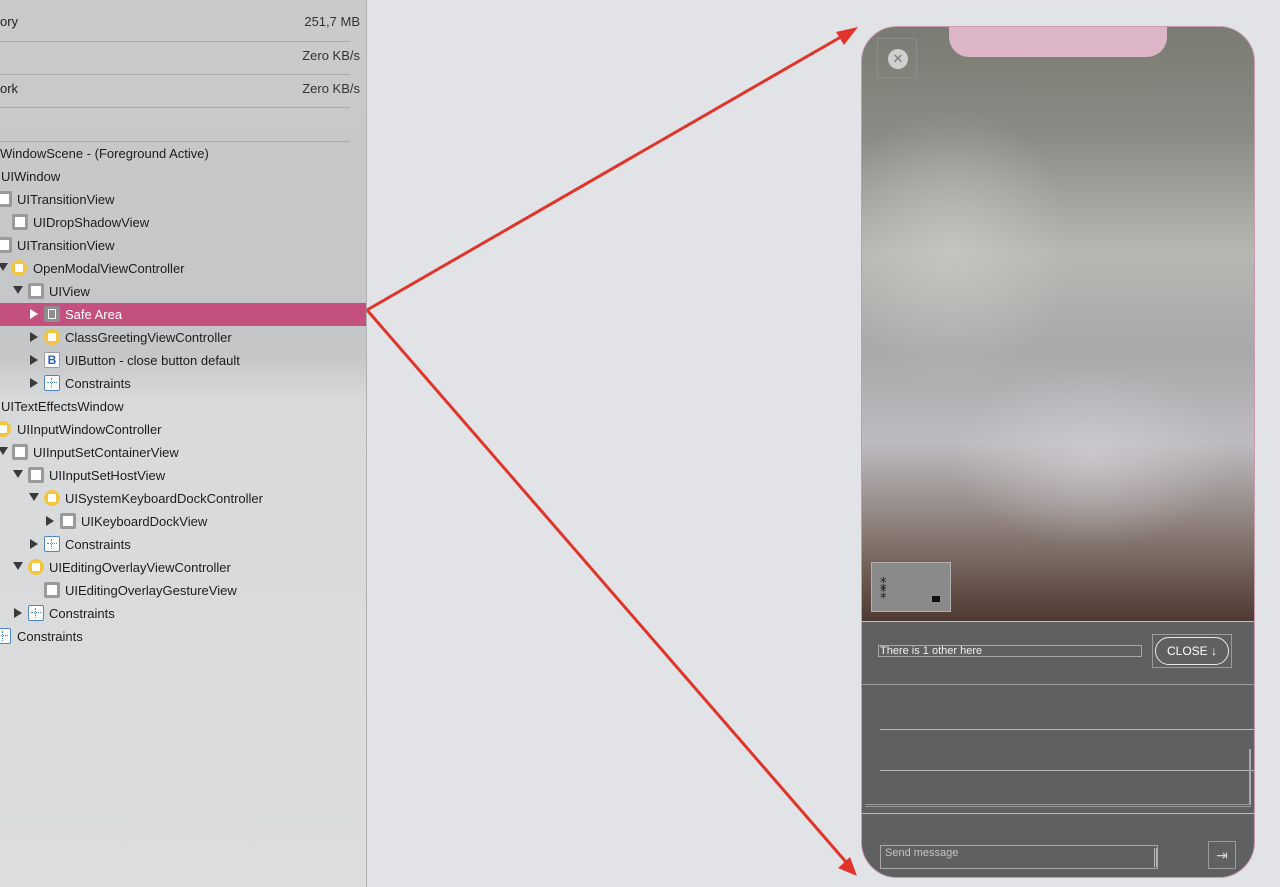  I want to click on send-arrow-icon: ⇥, so click(1222, 855).